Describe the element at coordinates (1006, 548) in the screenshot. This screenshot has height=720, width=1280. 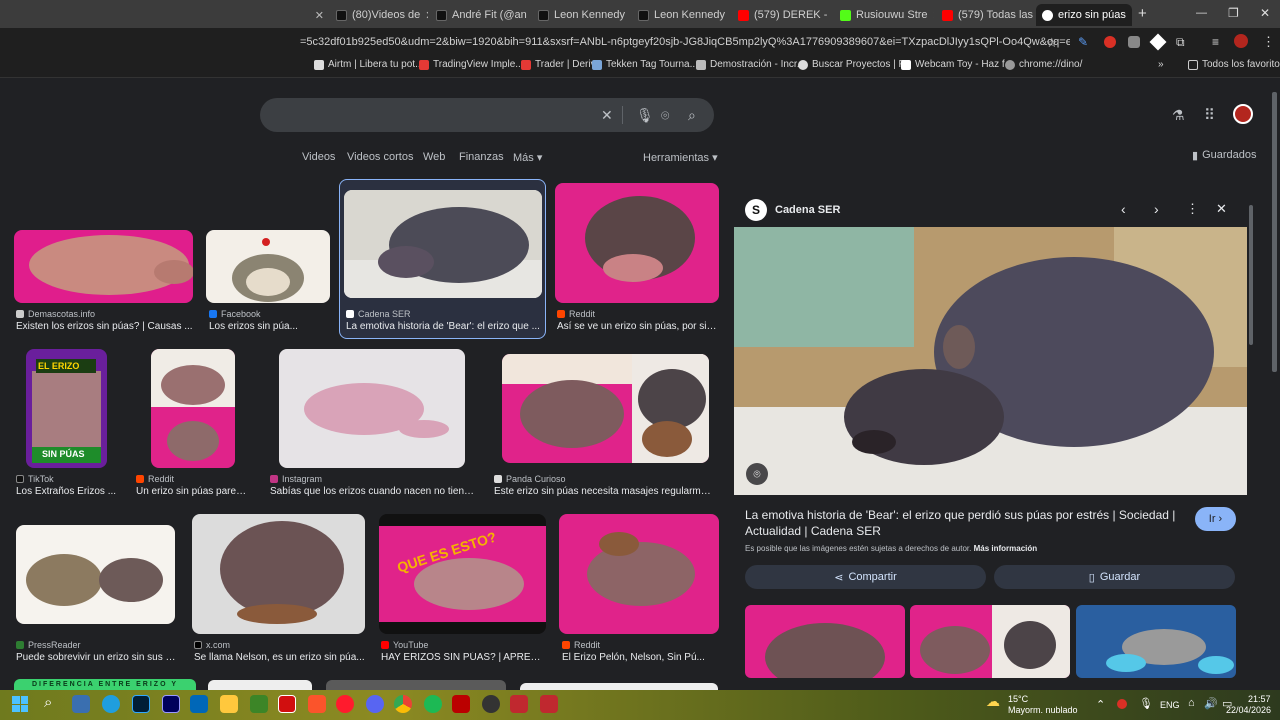
I see `more-info-link: Más información` at that location.